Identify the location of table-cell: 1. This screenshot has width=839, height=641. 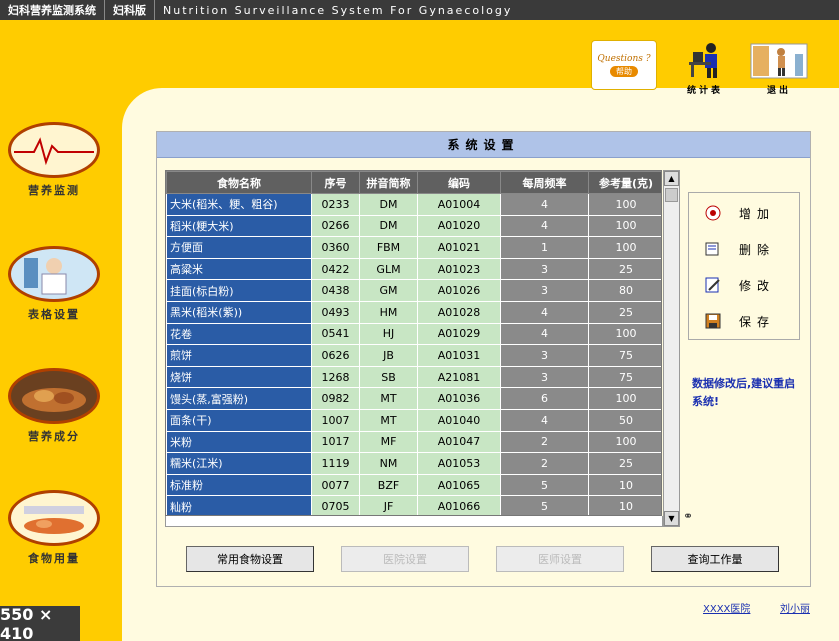
(544, 247).